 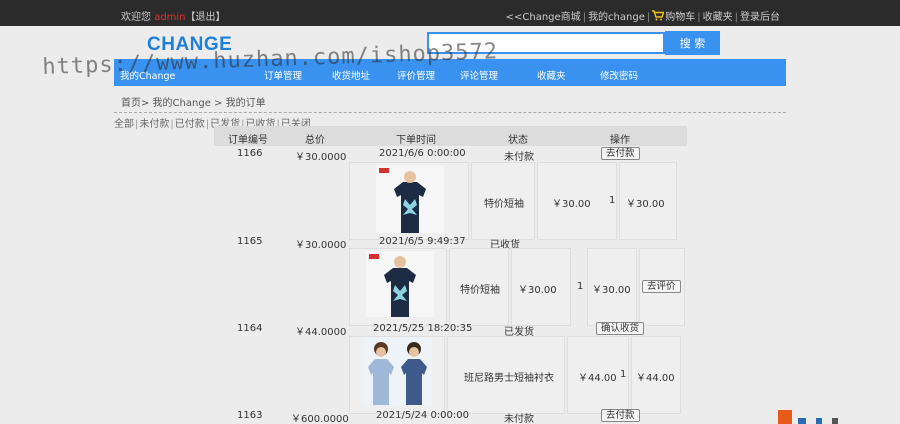 I want to click on welcome-text: 欢迎您 admin【退出】, so click(x=173, y=15).